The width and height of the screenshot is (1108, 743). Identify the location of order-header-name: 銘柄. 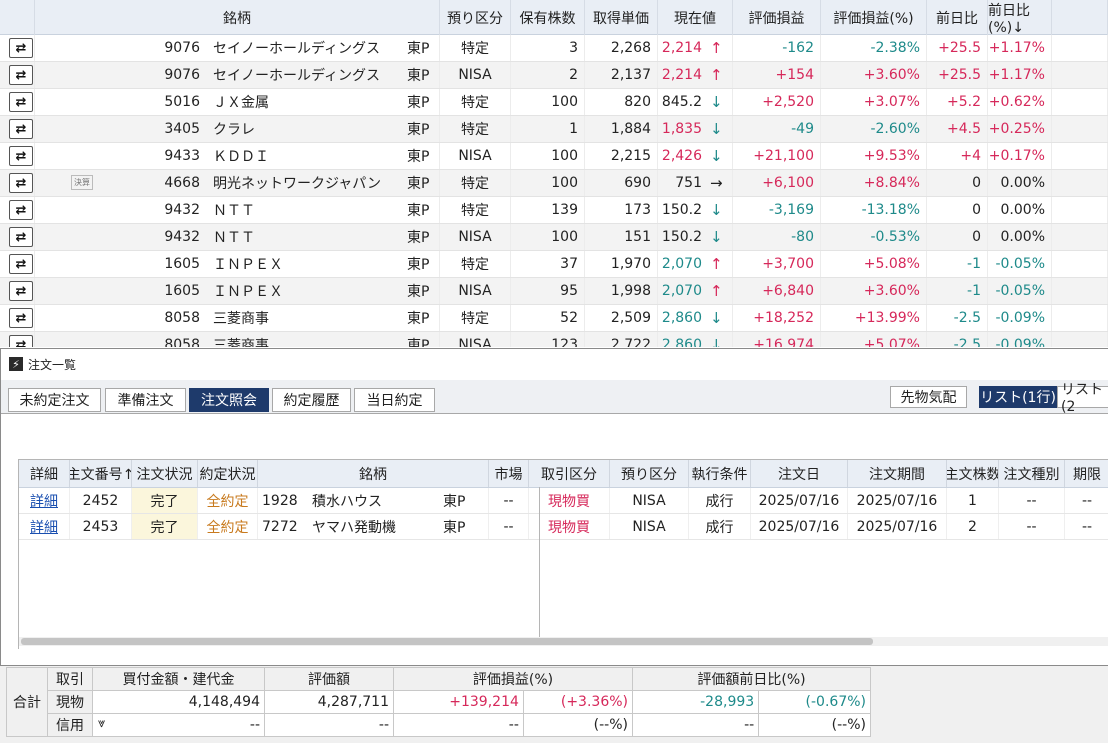
(373, 473).